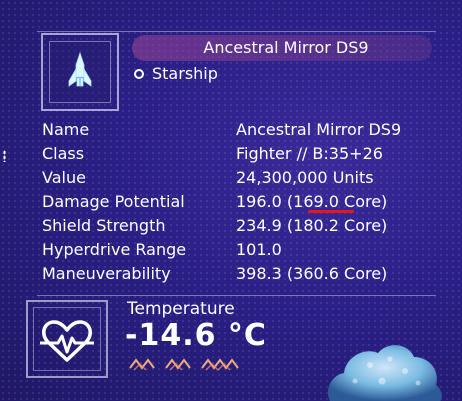 The image size is (462, 401). Describe the element at coordinates (139, 74) in the screenshot. I see `bullet-ring-icon` at that location.